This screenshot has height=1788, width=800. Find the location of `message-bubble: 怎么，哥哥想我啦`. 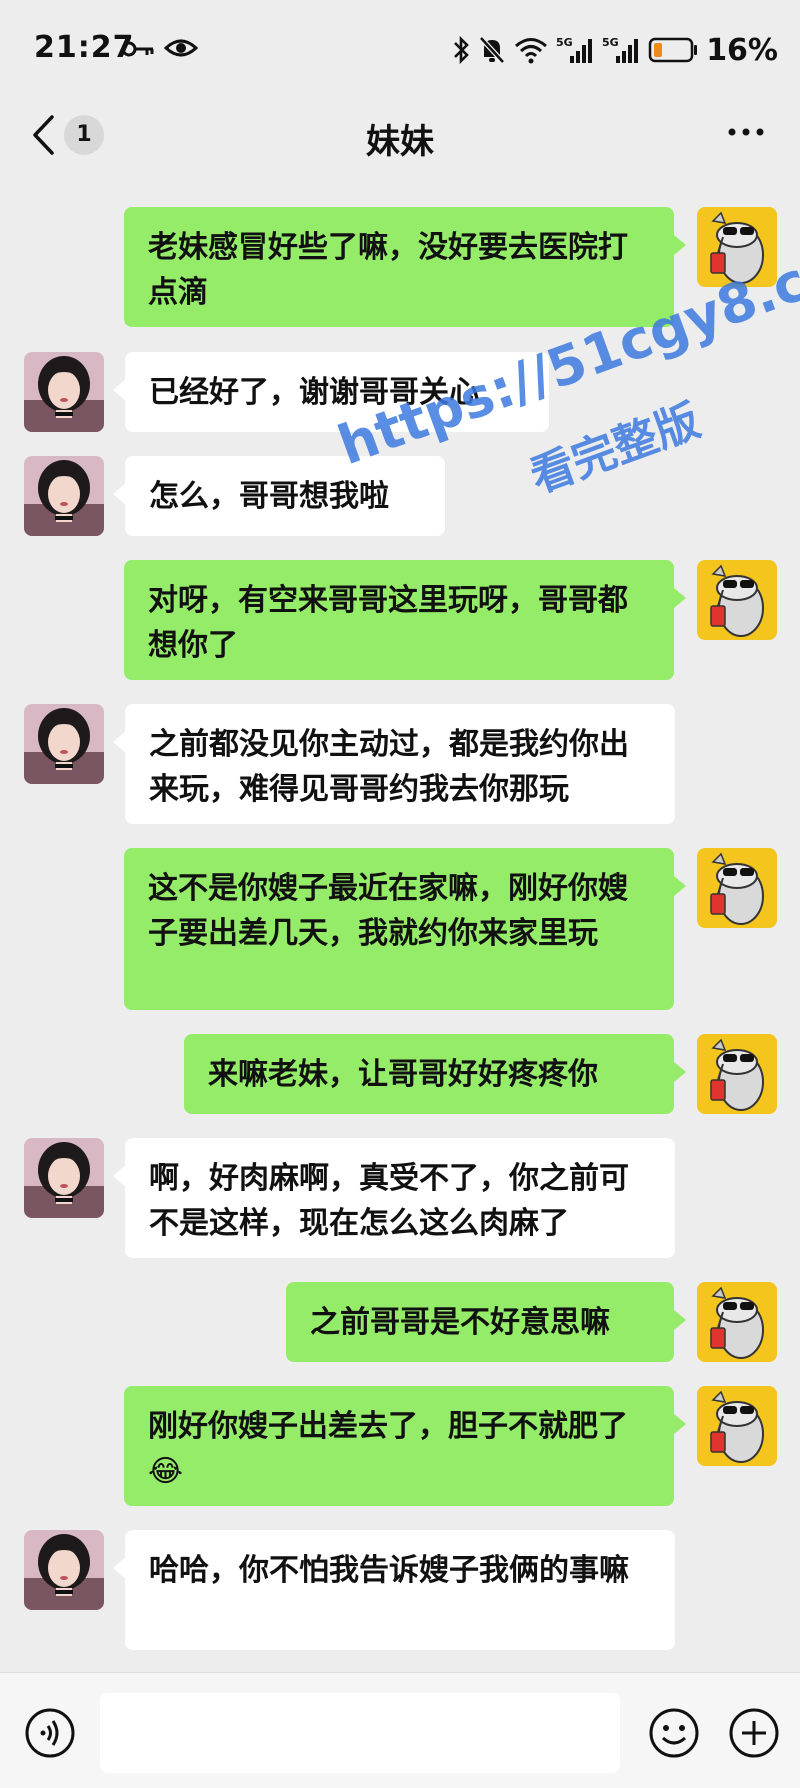

message-bubble: 怎么，哥哥想我啦 is located at coordinates (279, 496).